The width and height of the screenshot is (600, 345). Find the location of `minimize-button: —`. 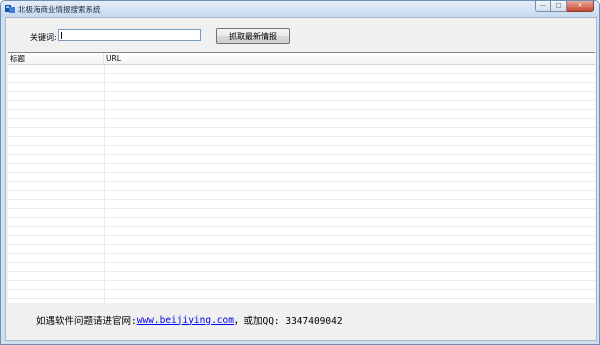

minimize-button: — is located at coordinates (543, 6).